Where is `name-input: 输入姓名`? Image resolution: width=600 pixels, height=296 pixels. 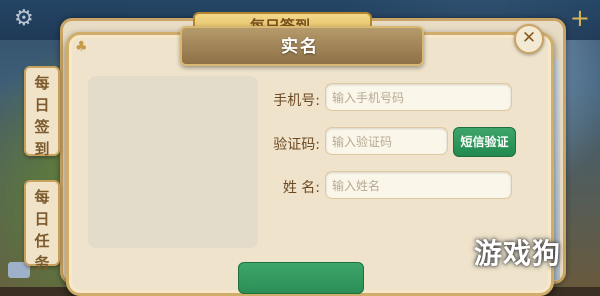 name-input: 输入姓名 is located at coordinates (418, 185).